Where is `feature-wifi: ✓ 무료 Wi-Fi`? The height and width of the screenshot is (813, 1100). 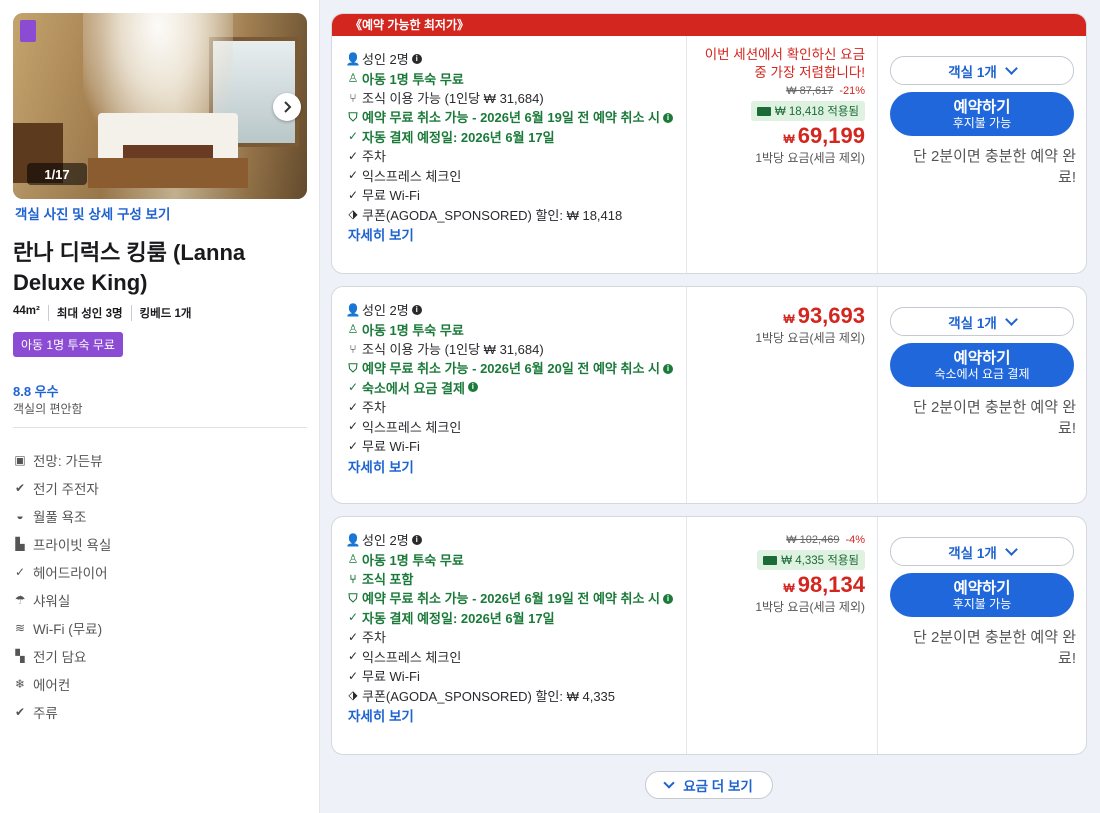 feature-wifi: ✓ 무료 Wi-Fi is located at coordinates (383, 676).